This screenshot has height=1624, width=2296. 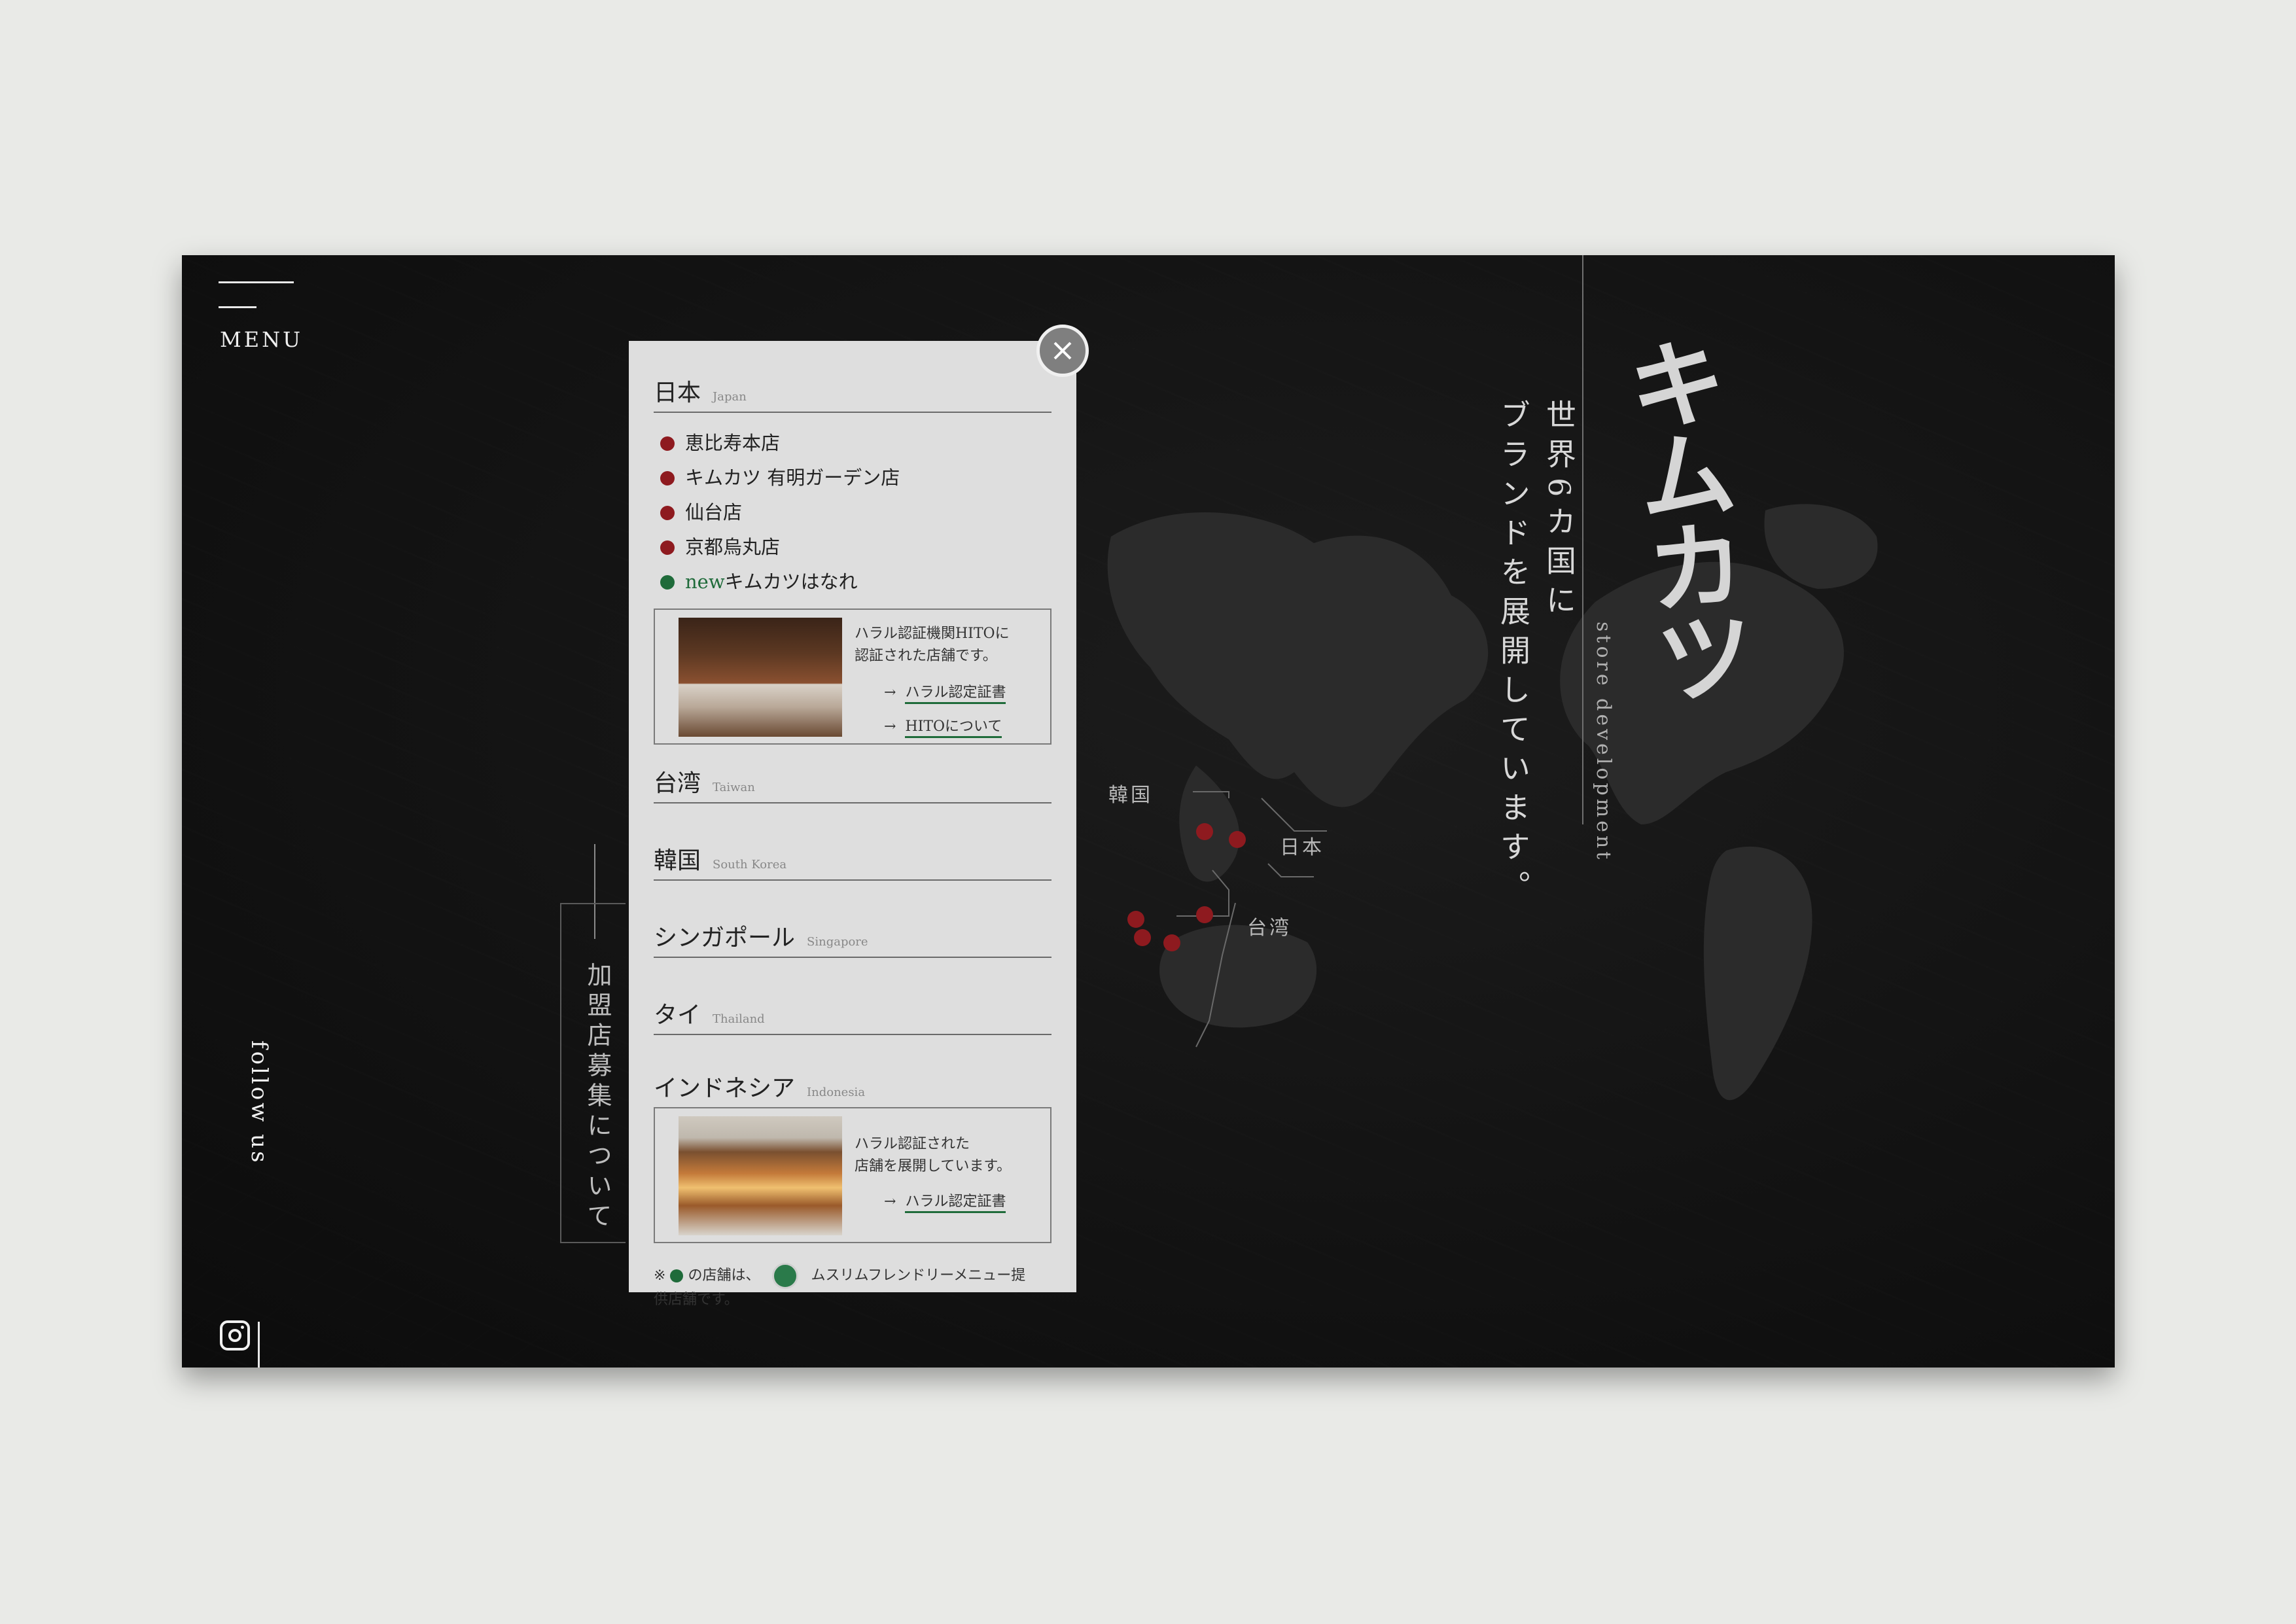 I want to click on country-thailand: タイ Thailand, so click(x=853, y=1015).